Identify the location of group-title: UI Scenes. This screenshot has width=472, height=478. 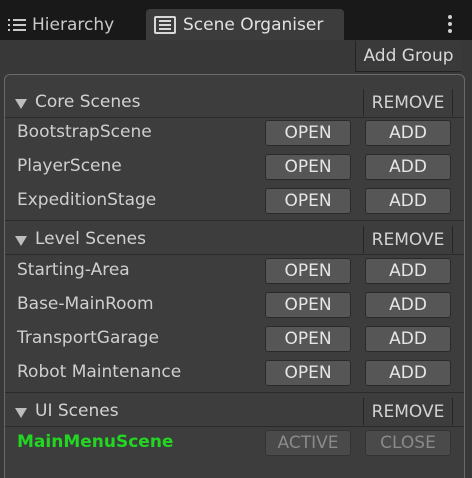
(77, 411).